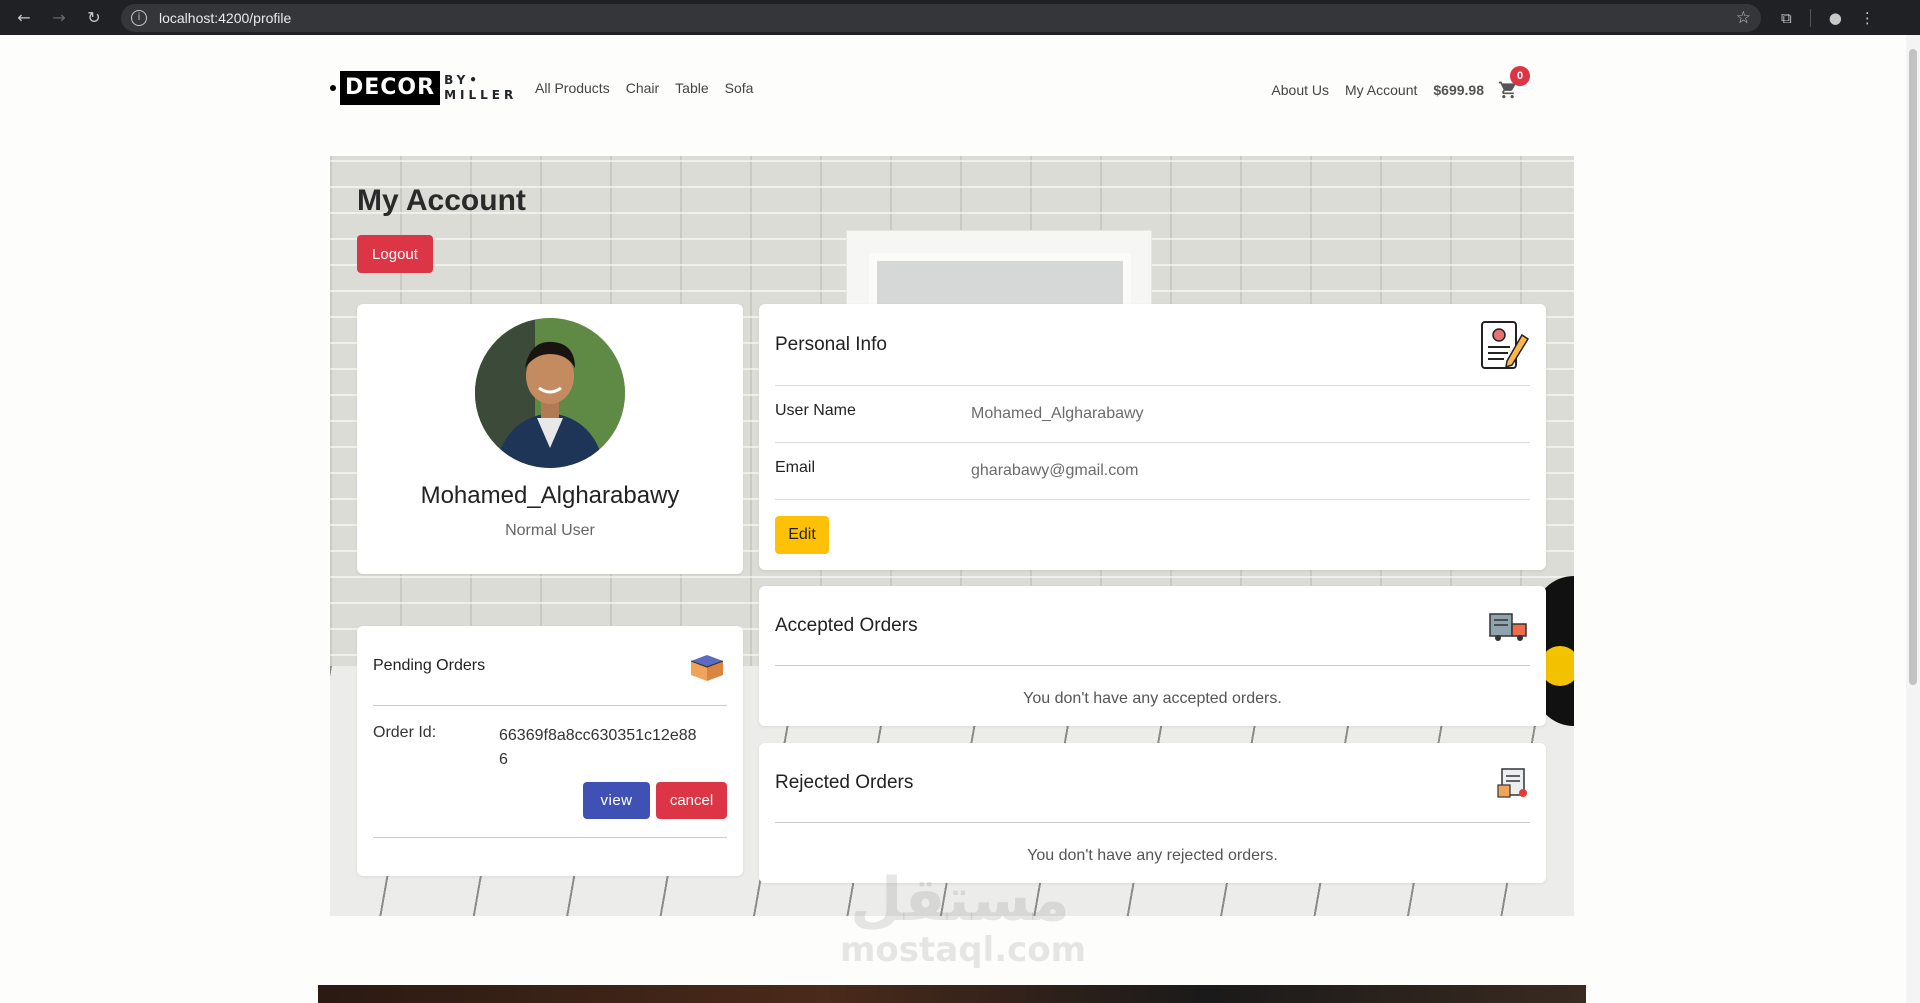  What do you see at coordinates (1055, 470) in the screenshot?
I see `email-value: gharabawy@gmail.com` at bounding box center [1055, 470].